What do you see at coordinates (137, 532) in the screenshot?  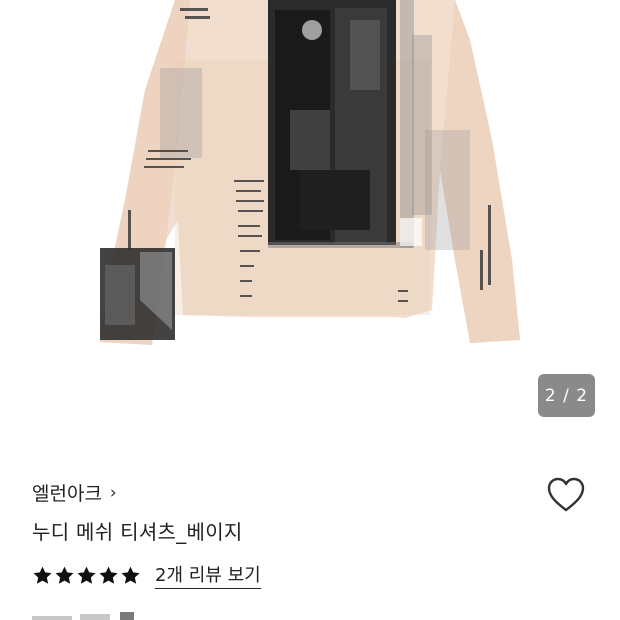 I see `product-title: 누디 메쉬 티셔츠_베이지` at bounding box center [137, 532].